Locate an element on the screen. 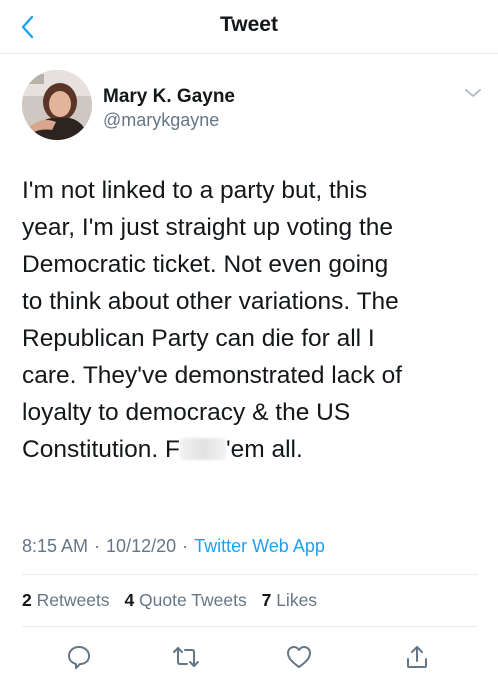 This screenshot has width=498, height=681. retweets-stat: 2 Retweets is located at coordinates (66, 600).